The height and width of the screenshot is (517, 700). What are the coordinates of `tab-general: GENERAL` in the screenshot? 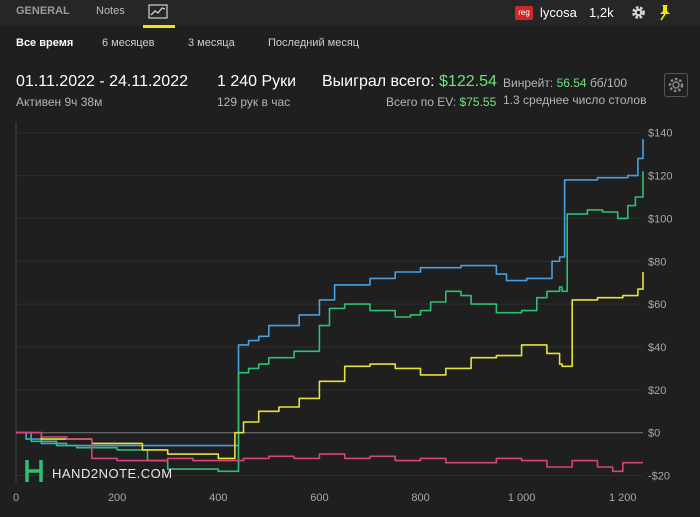 It's located at (43, 11).